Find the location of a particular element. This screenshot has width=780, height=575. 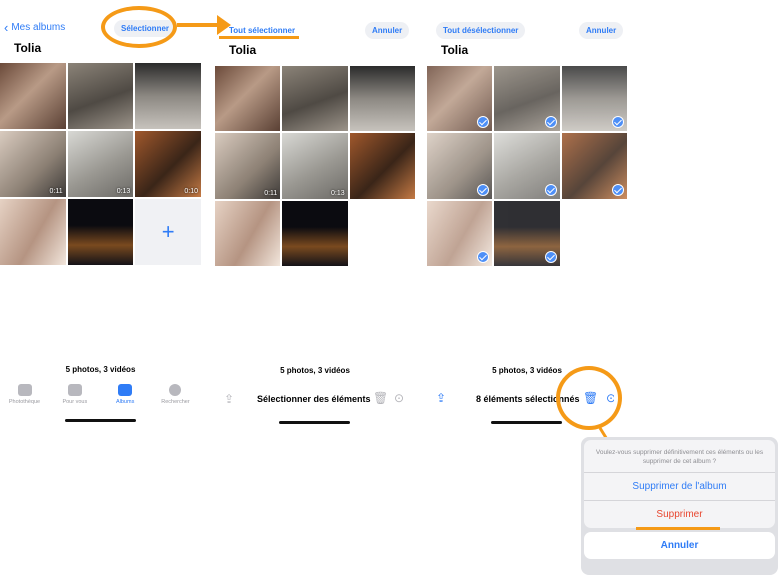

tab-search: Rechercher is located at coordinates (175, 394).